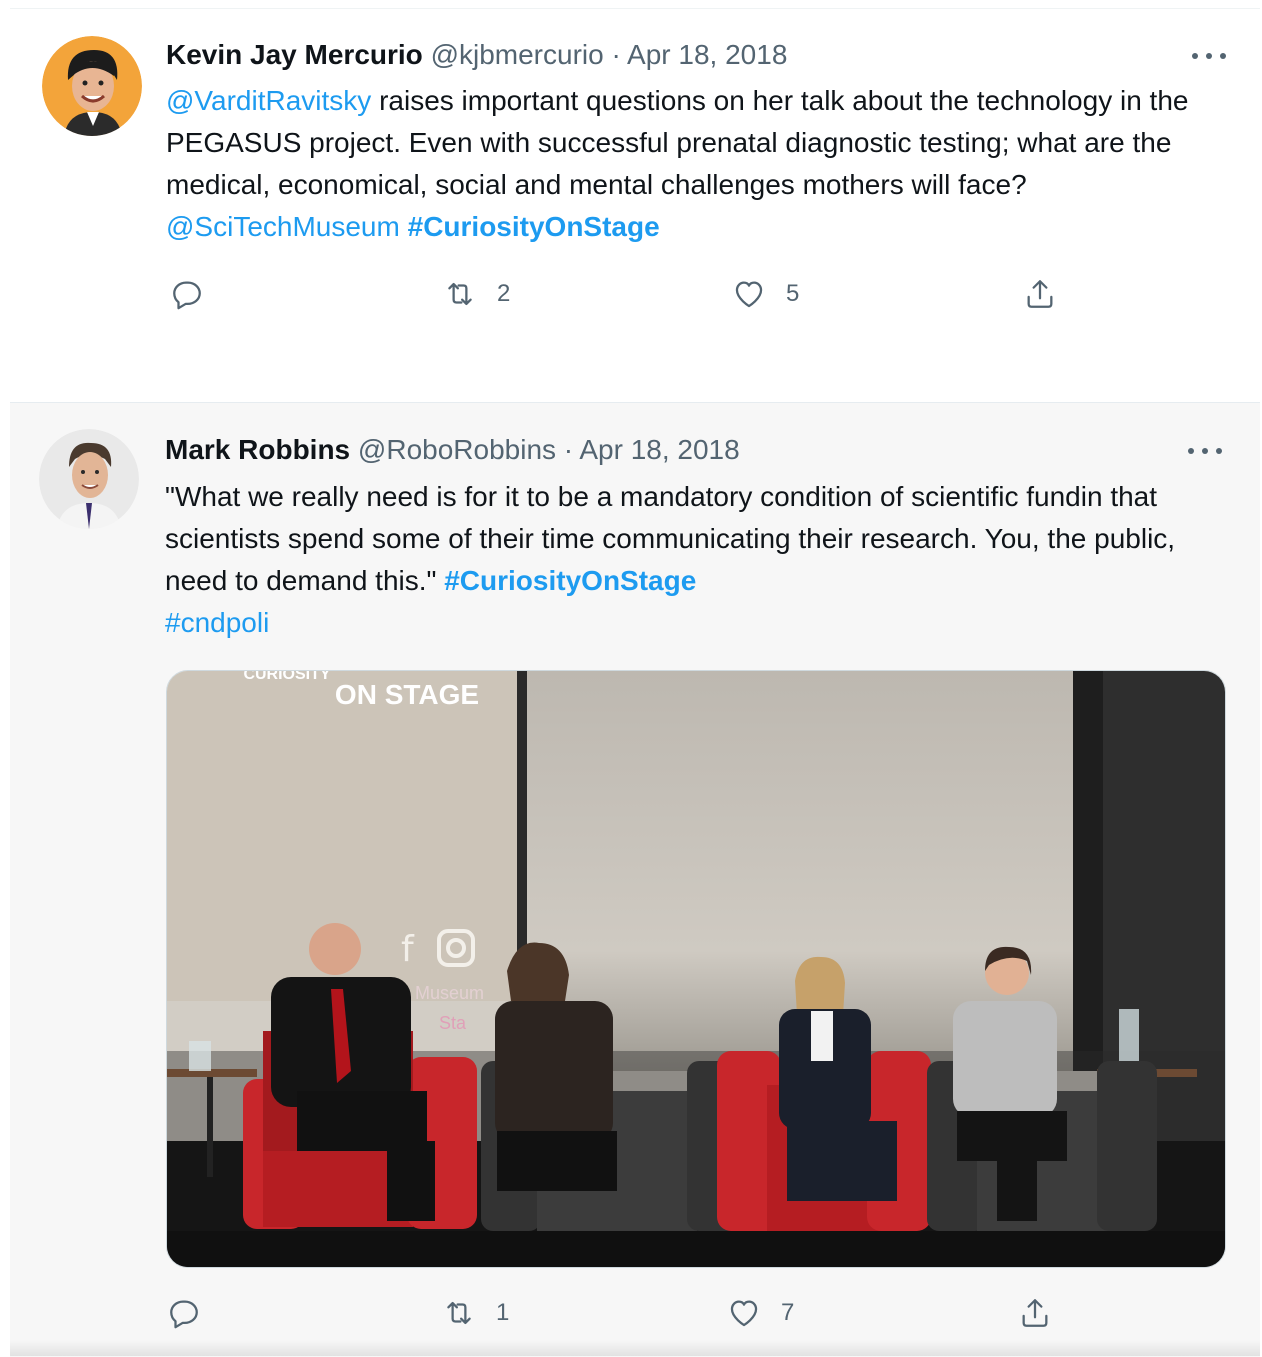 This screenshot has height=1357, width=1262. Describe the element at coordinates (457, 449) in the screenshot. I see `author-handle: @RoboRobbins` at that location.